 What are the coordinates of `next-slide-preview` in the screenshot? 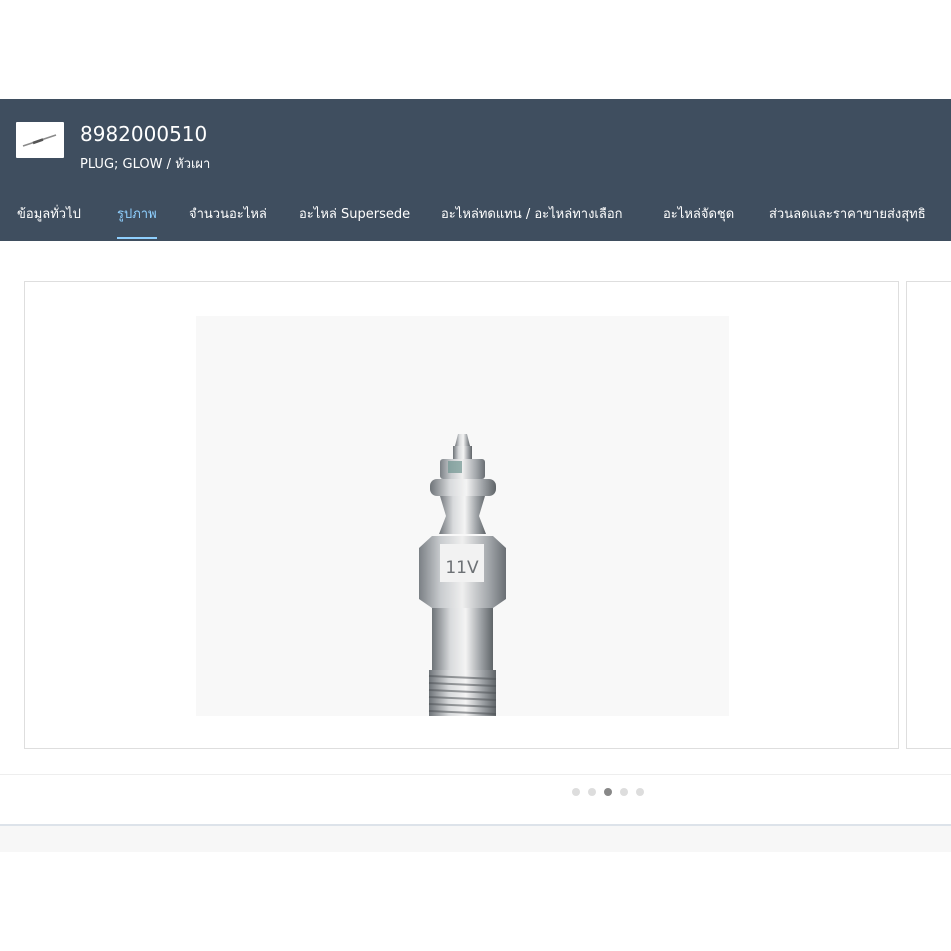 It's located at (928, 515).